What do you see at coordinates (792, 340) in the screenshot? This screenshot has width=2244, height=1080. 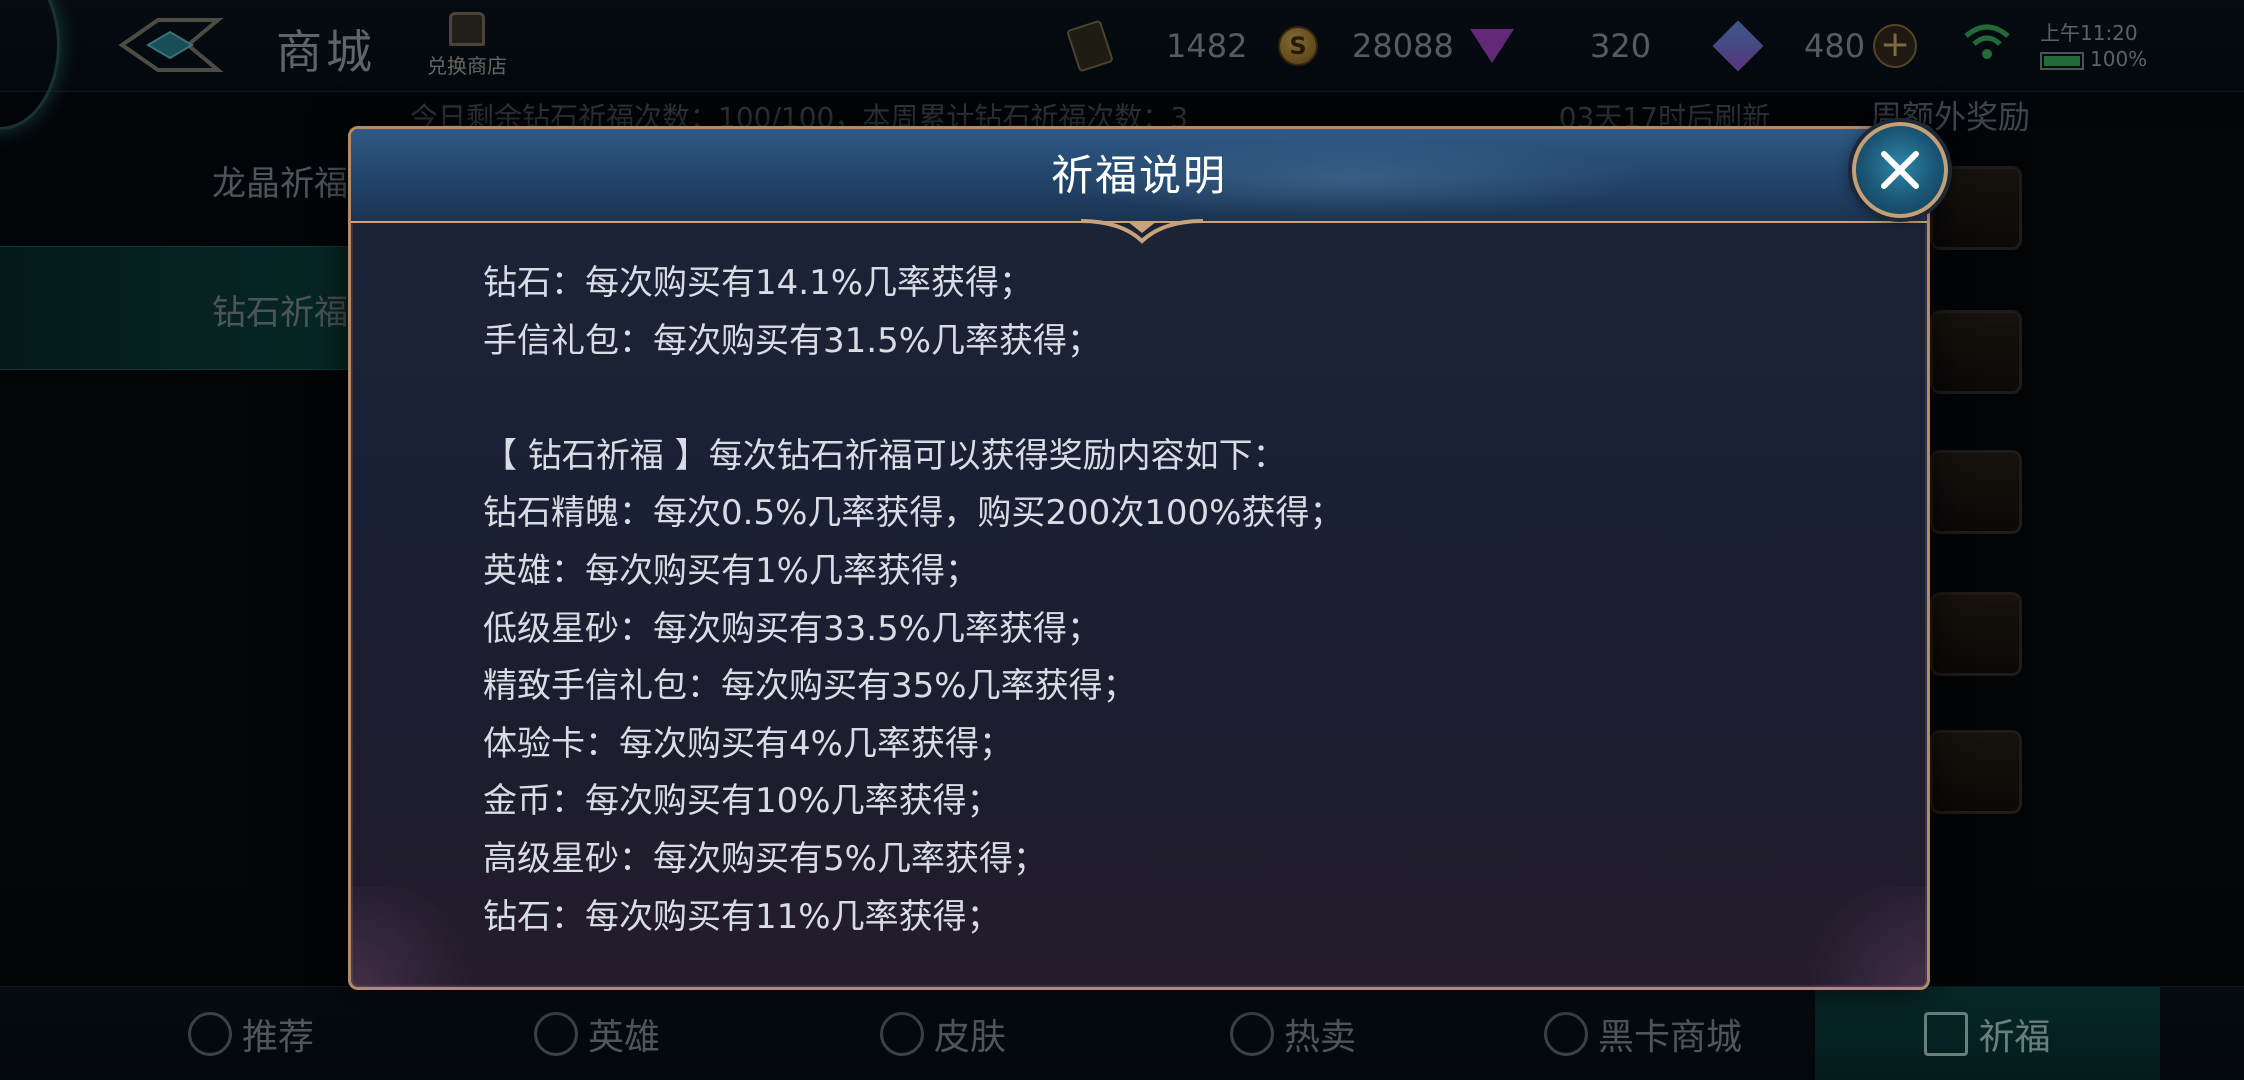 I see `rule-line: 手信礼包：每次购买有31.5%几率获得；` at bounding box center [792, 340].